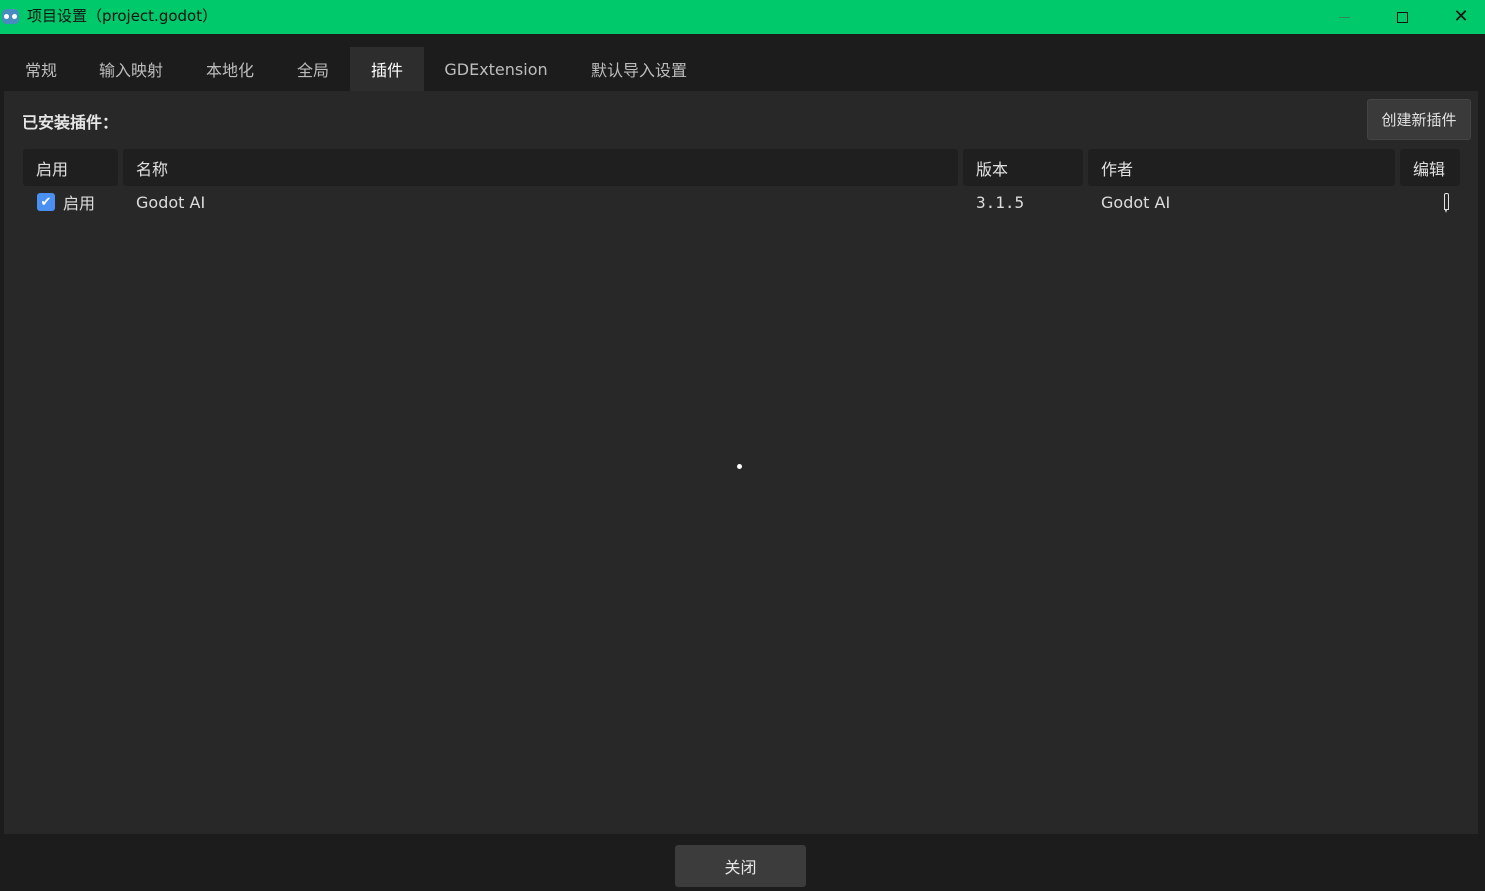 The width and height of the screenshot is (1485, 891). I want to click on create-plugin-button: 创建新插件, so click(1419, 119).